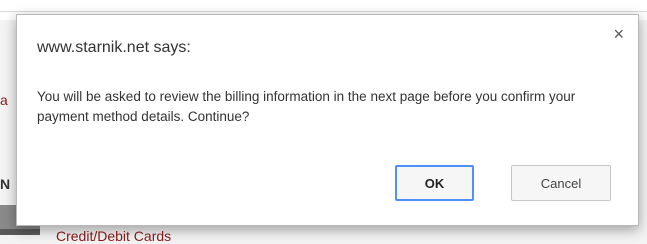  I want to click on background-text-fragment: N, so click(5, 184).